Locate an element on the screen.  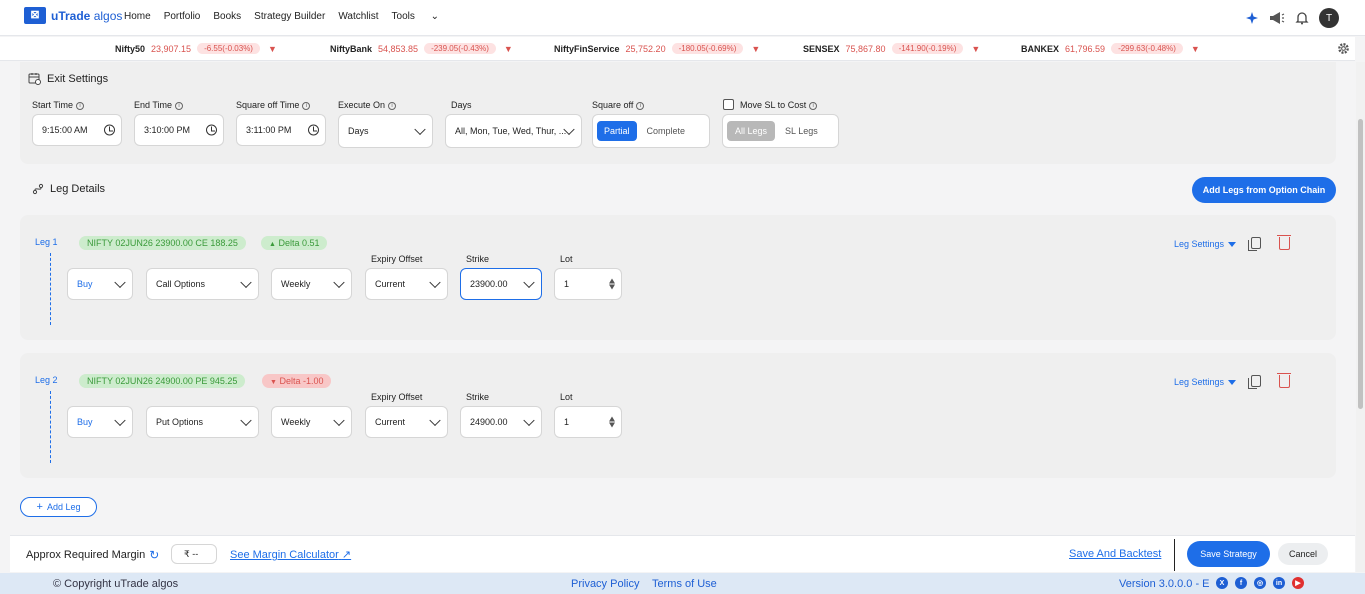
days-label: Days is located at coordinates (461, 105).